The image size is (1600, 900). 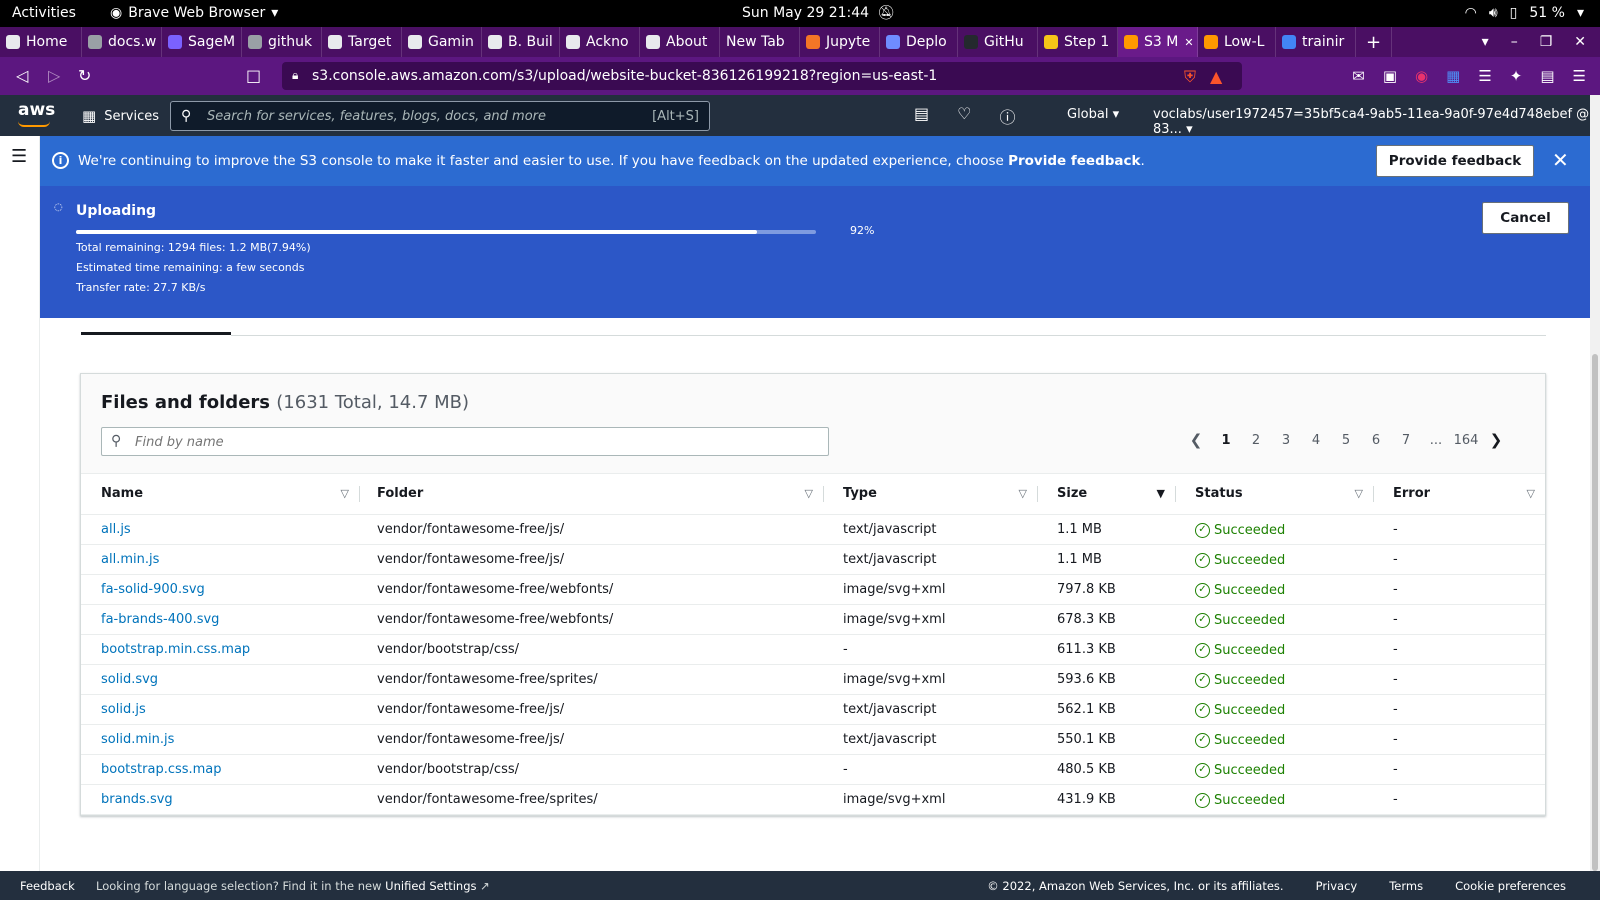 I want to click on browser-tab: Jupyte, so click(x=840, y=42).